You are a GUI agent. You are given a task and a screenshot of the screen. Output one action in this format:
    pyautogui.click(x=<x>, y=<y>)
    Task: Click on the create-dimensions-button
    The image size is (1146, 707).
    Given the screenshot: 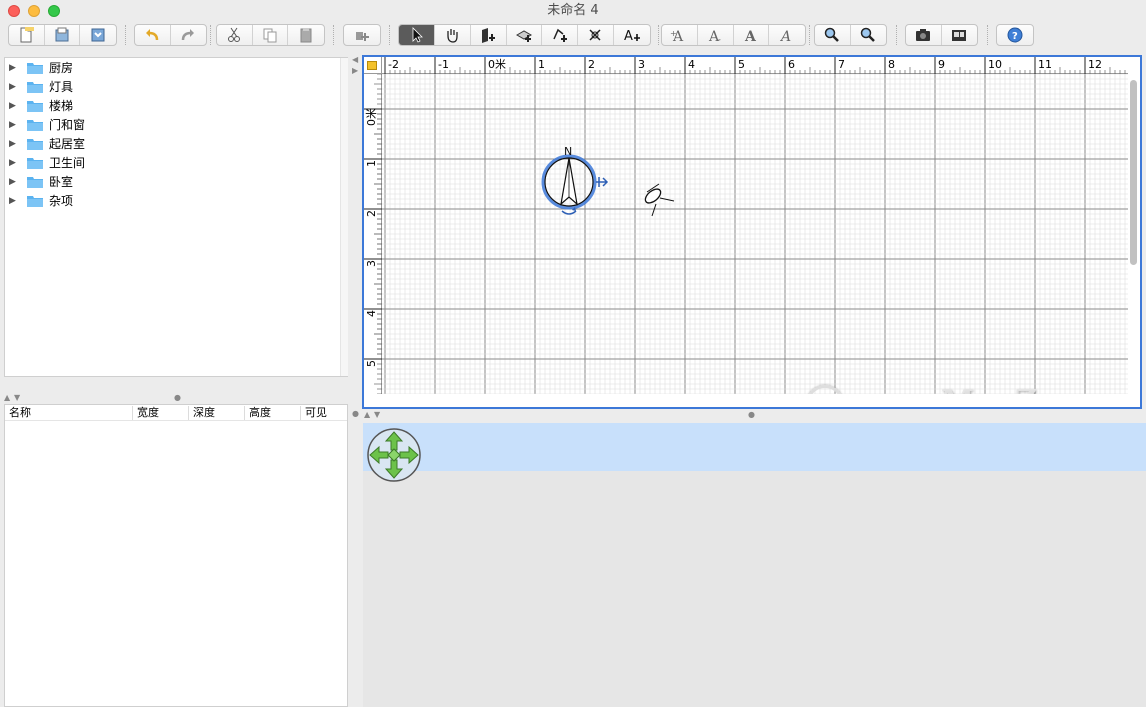 What is the action you would take?
    pyautogui.click(x=596, y=35)
    